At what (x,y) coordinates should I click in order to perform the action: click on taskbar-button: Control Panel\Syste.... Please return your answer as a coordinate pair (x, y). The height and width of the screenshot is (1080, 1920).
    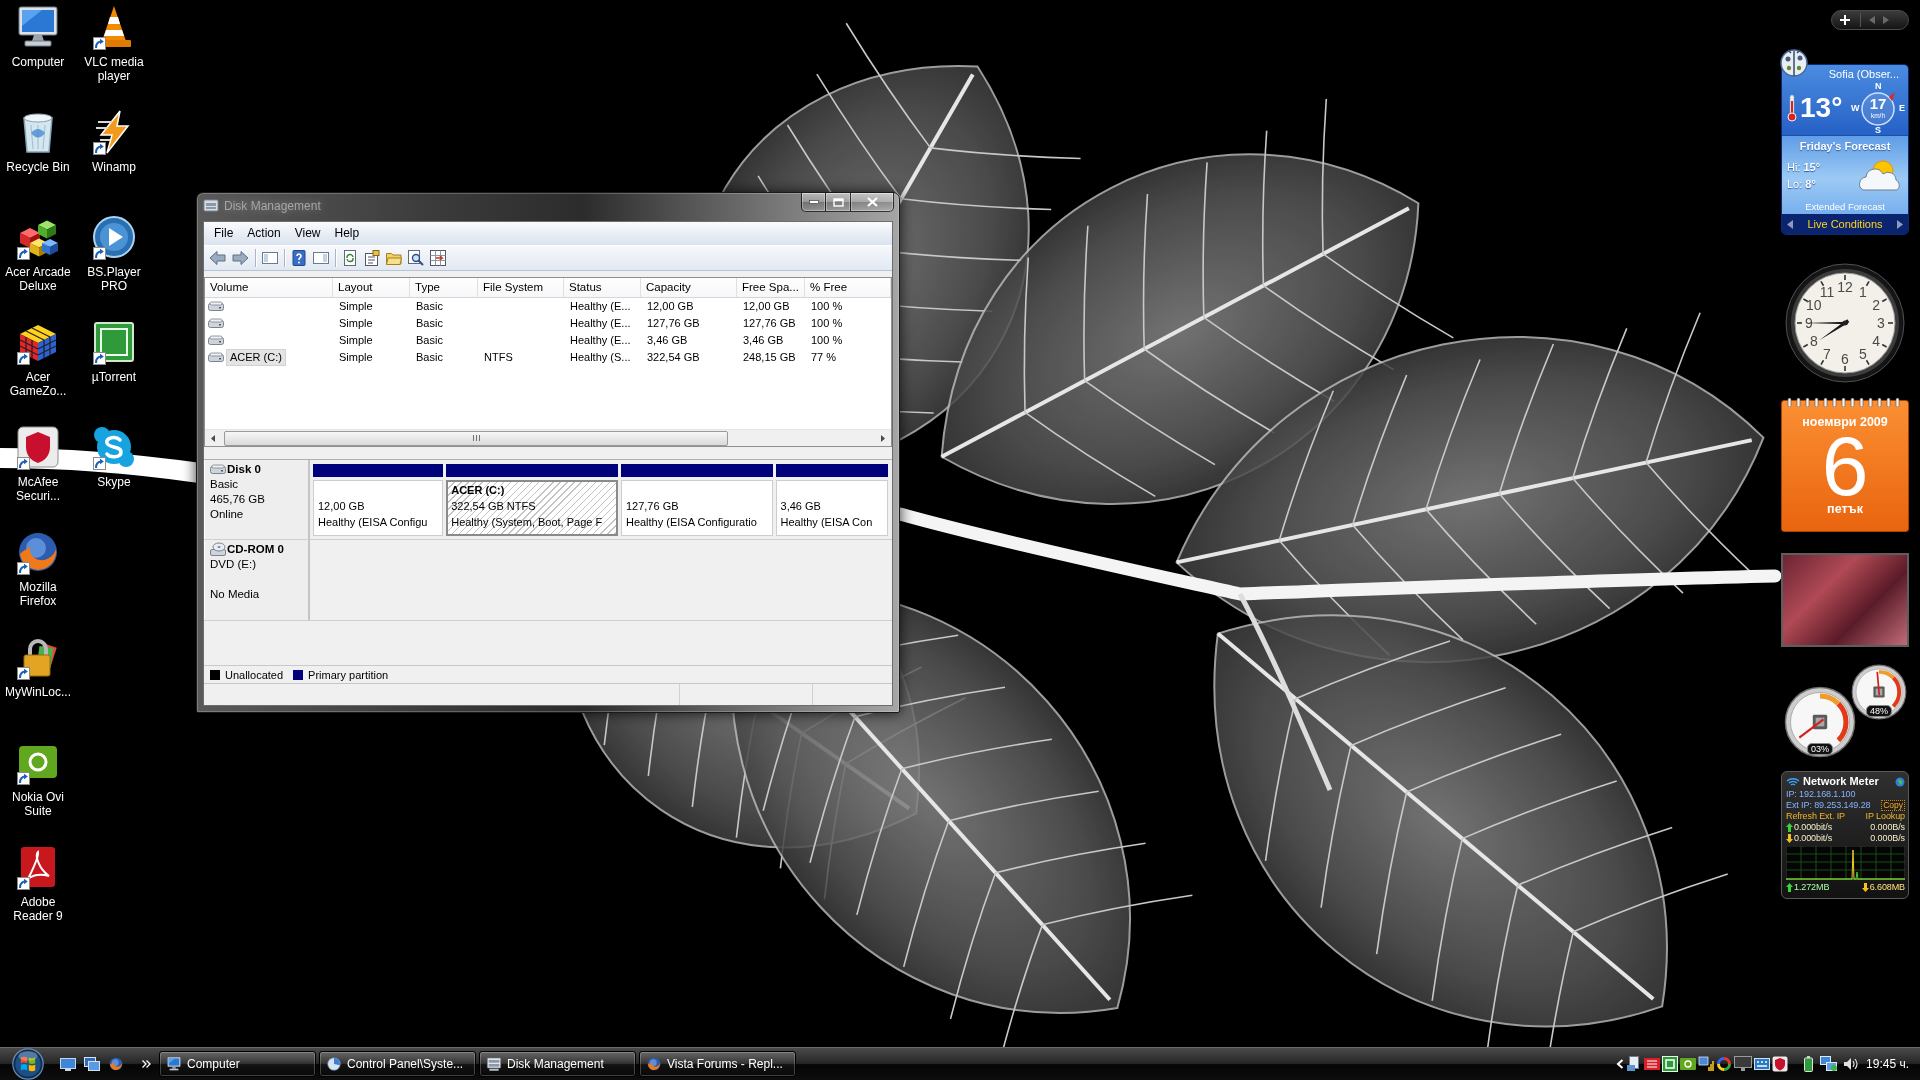
    Looking at the image, I should click on (397, 1064).